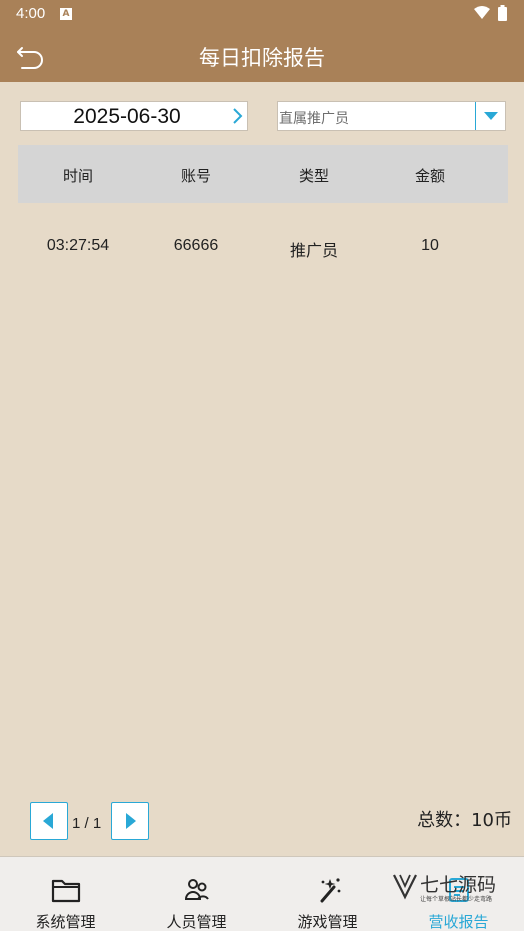 The width and height of the screenshot is (524, 931). I want to click on page-indicator: 1 / 1, so click(87, 823).